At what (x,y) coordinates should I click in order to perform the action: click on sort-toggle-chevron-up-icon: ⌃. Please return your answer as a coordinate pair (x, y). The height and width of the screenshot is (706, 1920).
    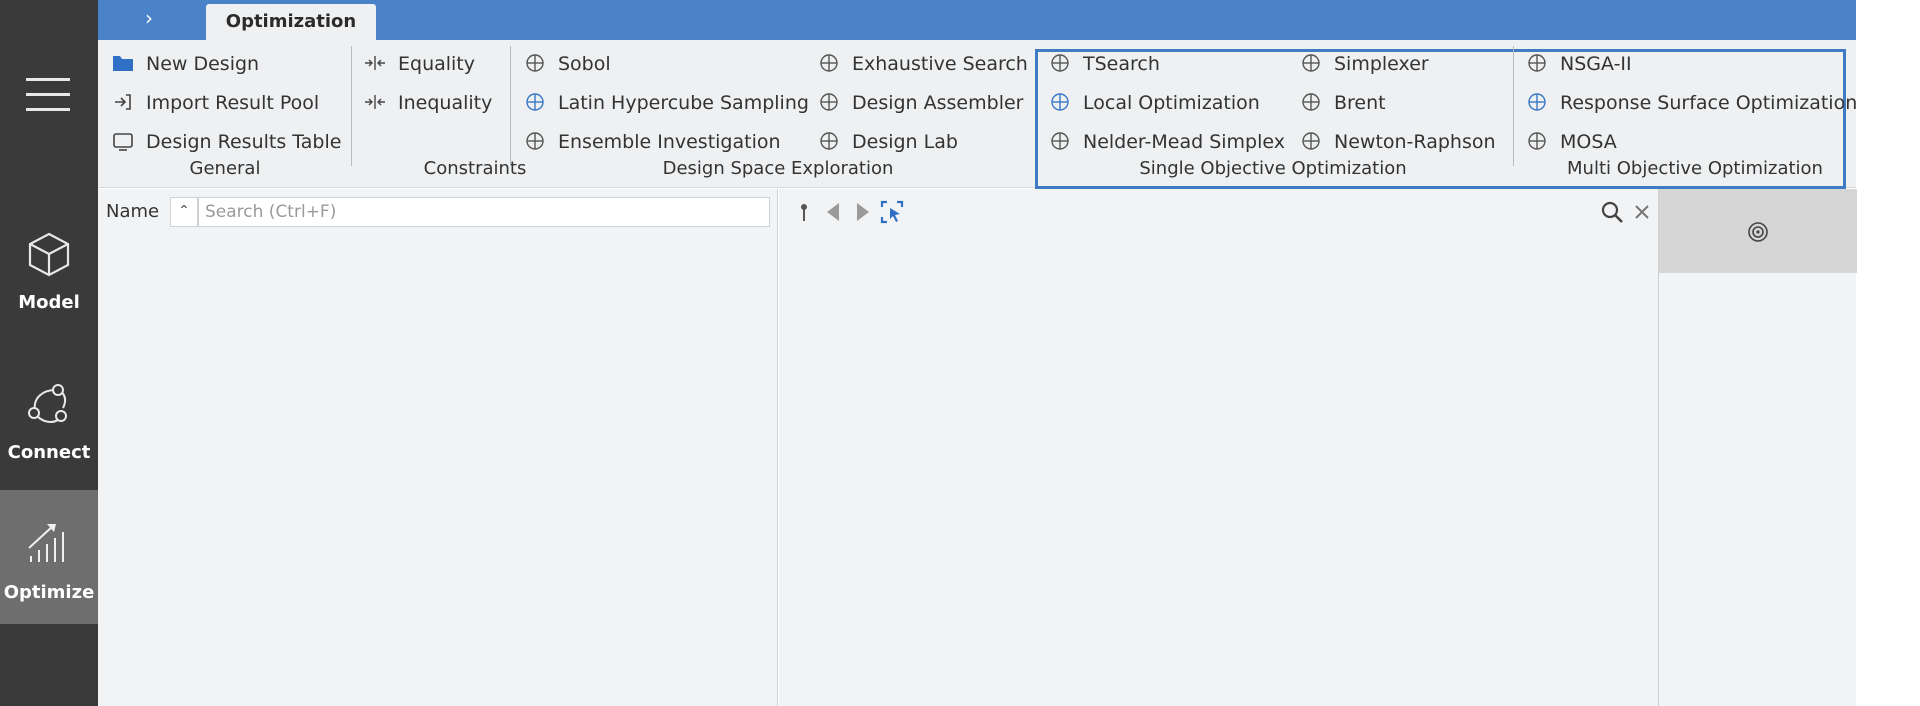
    Looking at the image, I should click on (184, 212).